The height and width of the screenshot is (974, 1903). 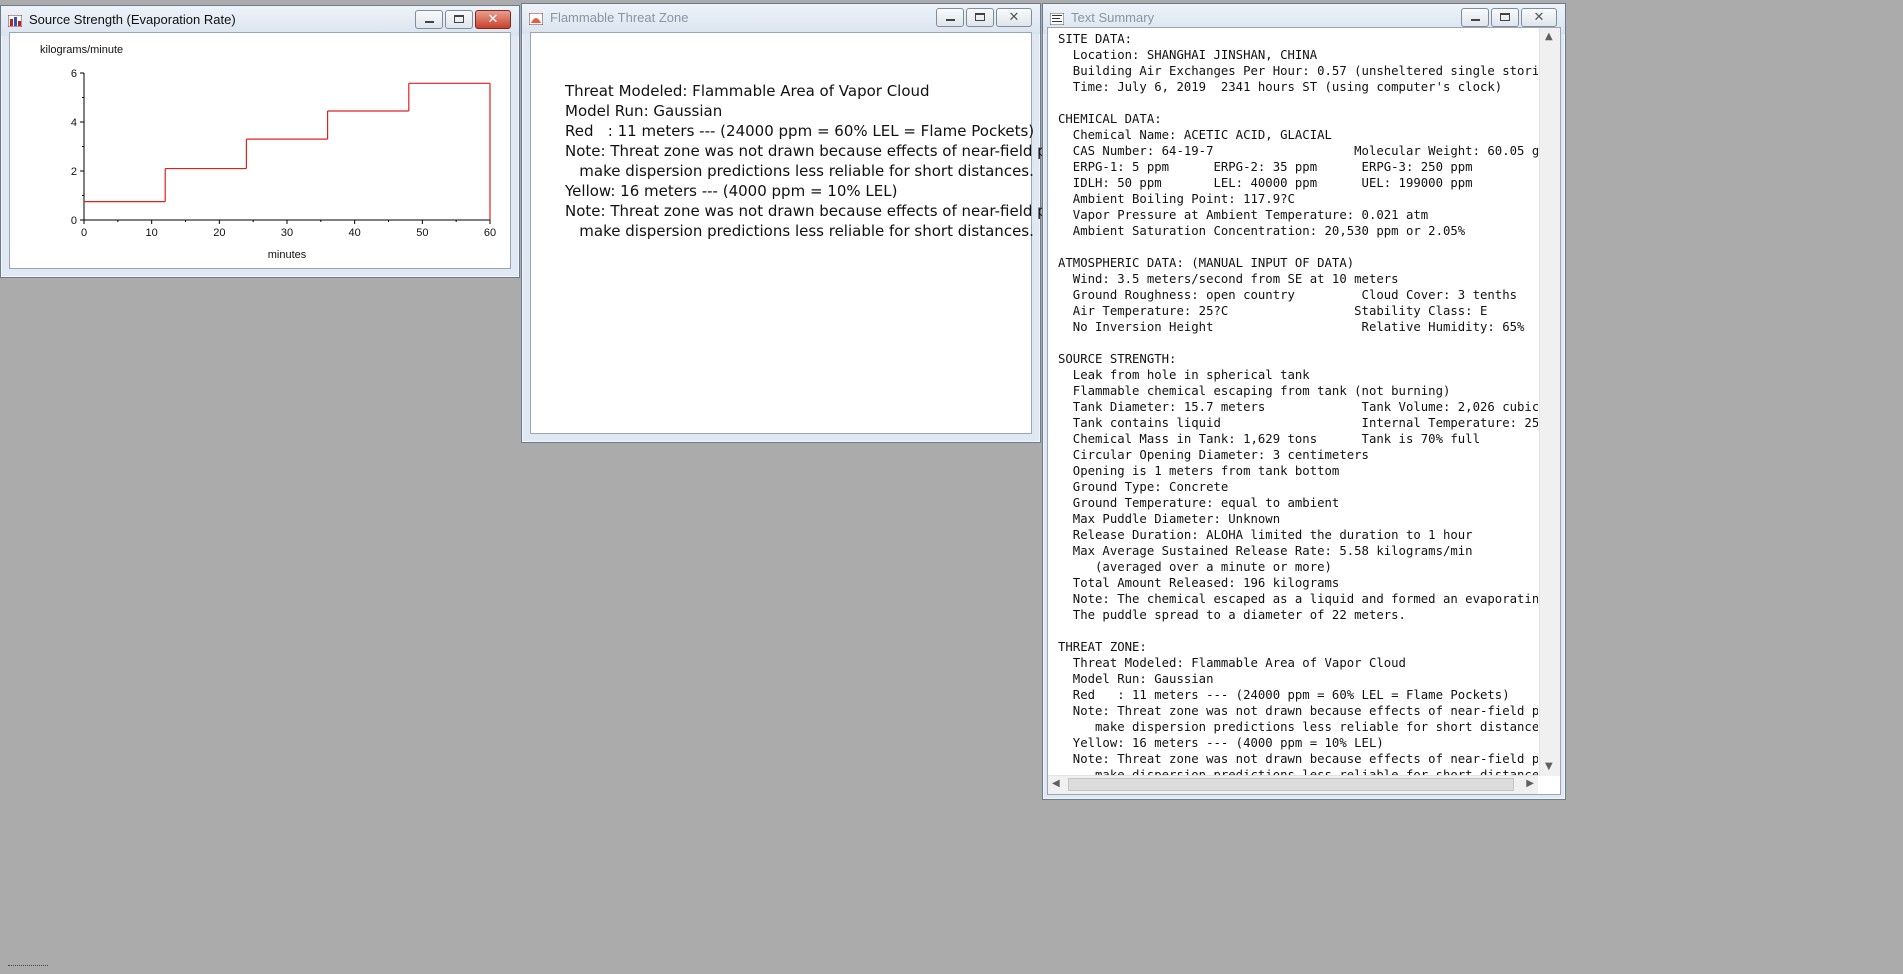 I want to click on x-tick-label: 30, so click(x=287, y=233).